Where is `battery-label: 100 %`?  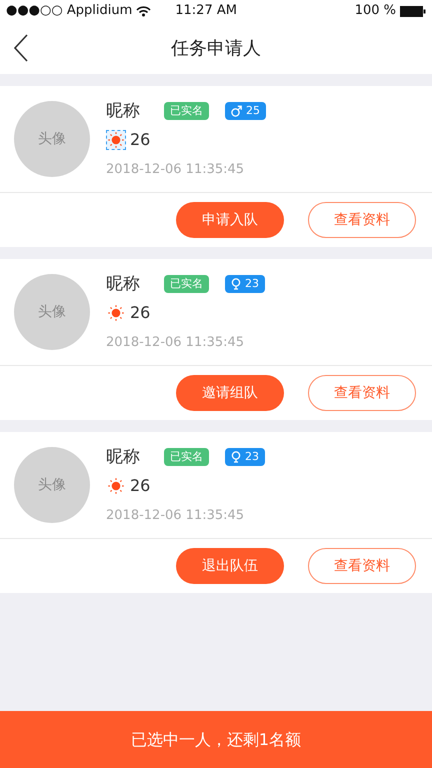 battery-label: 100 % is located at coordinates (375, 11).